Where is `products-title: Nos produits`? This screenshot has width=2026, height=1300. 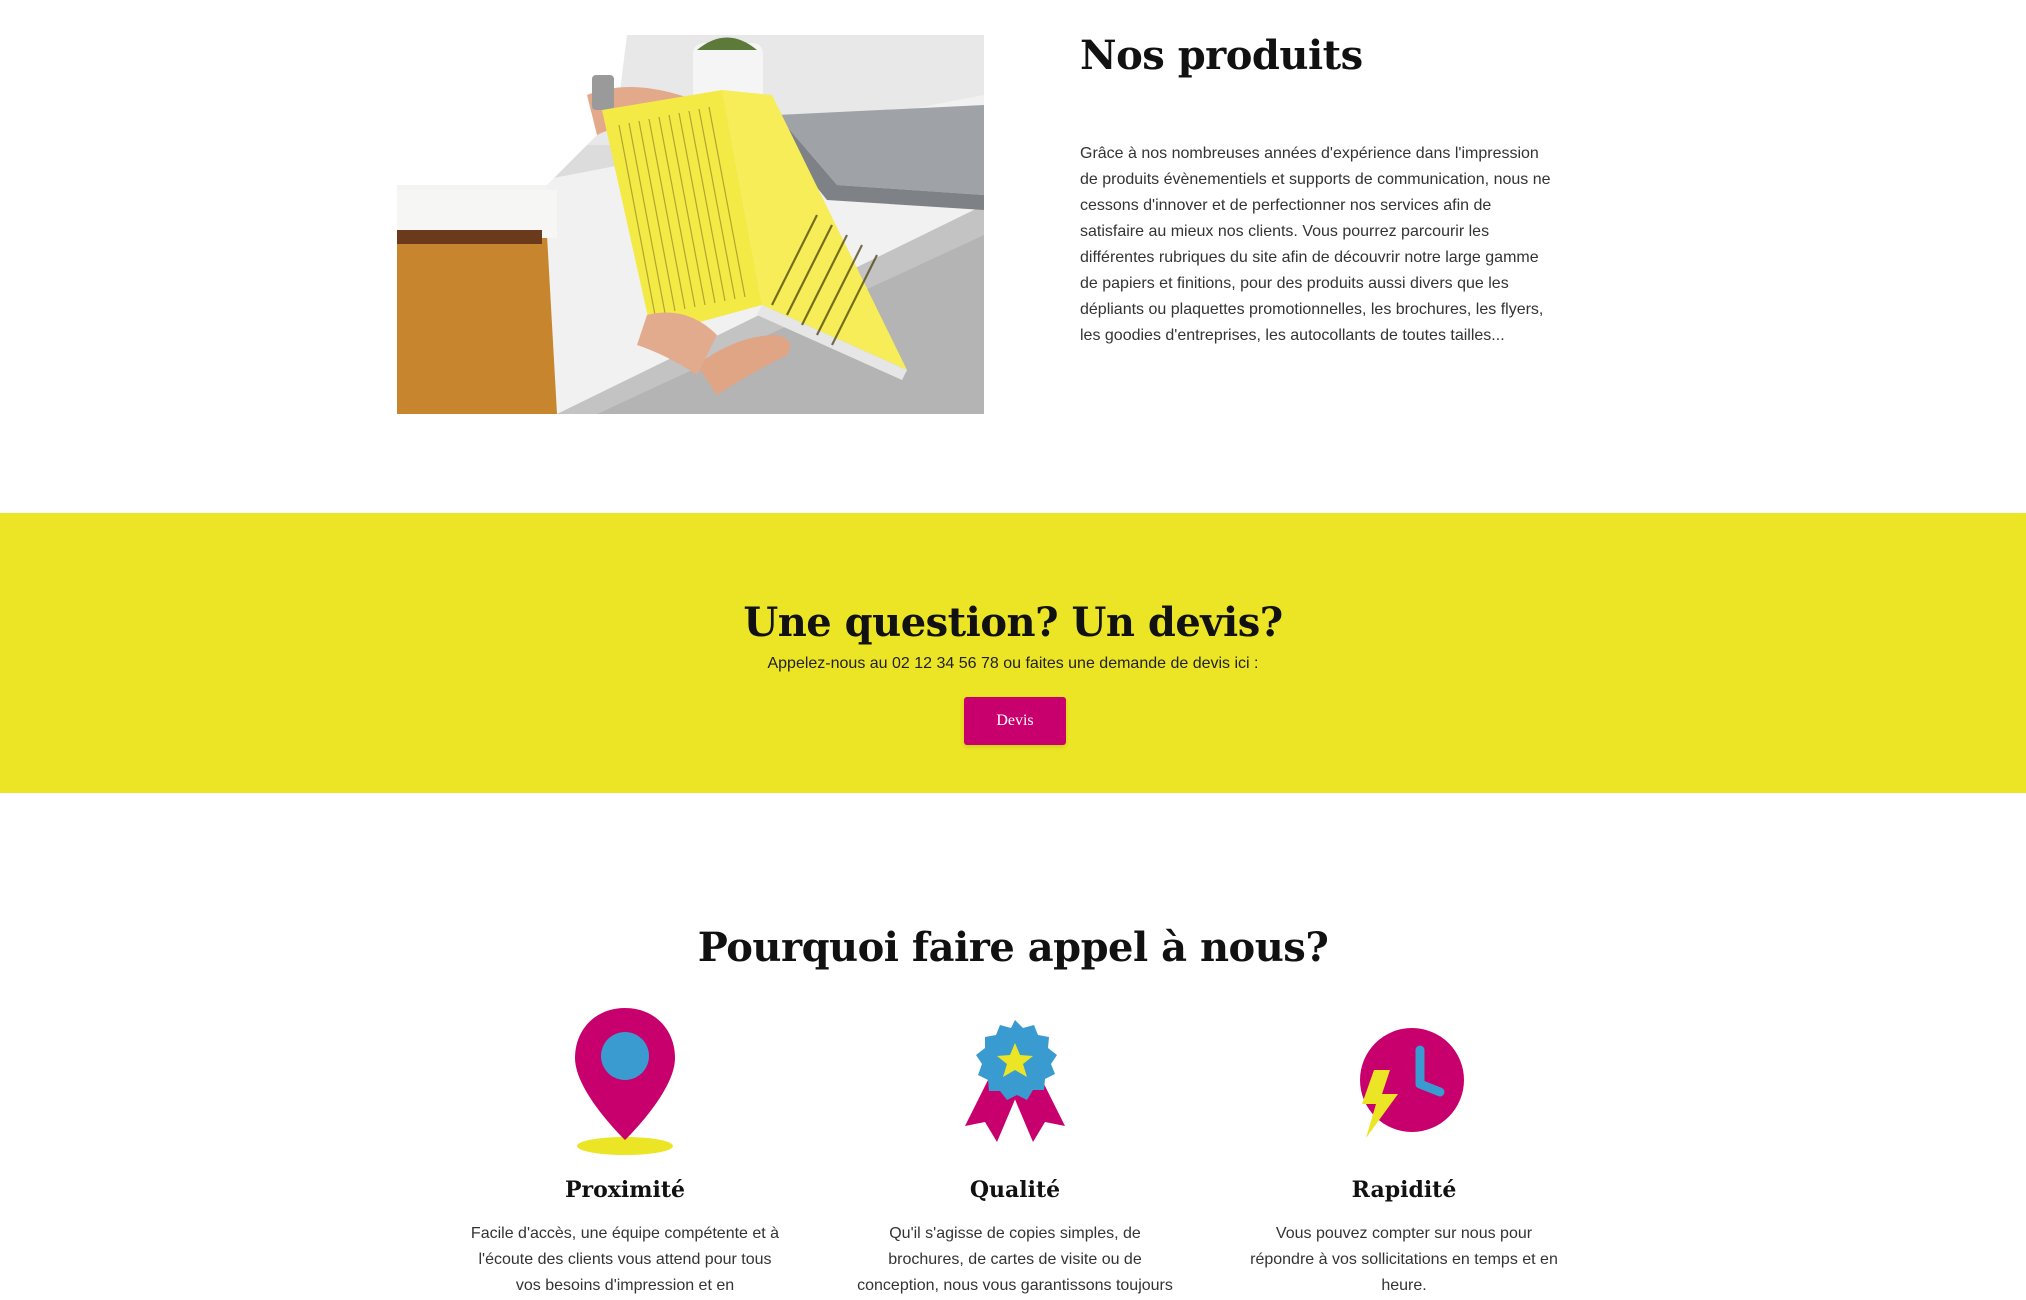 products-title: Nos produits is located at coordinates (1221, 55).